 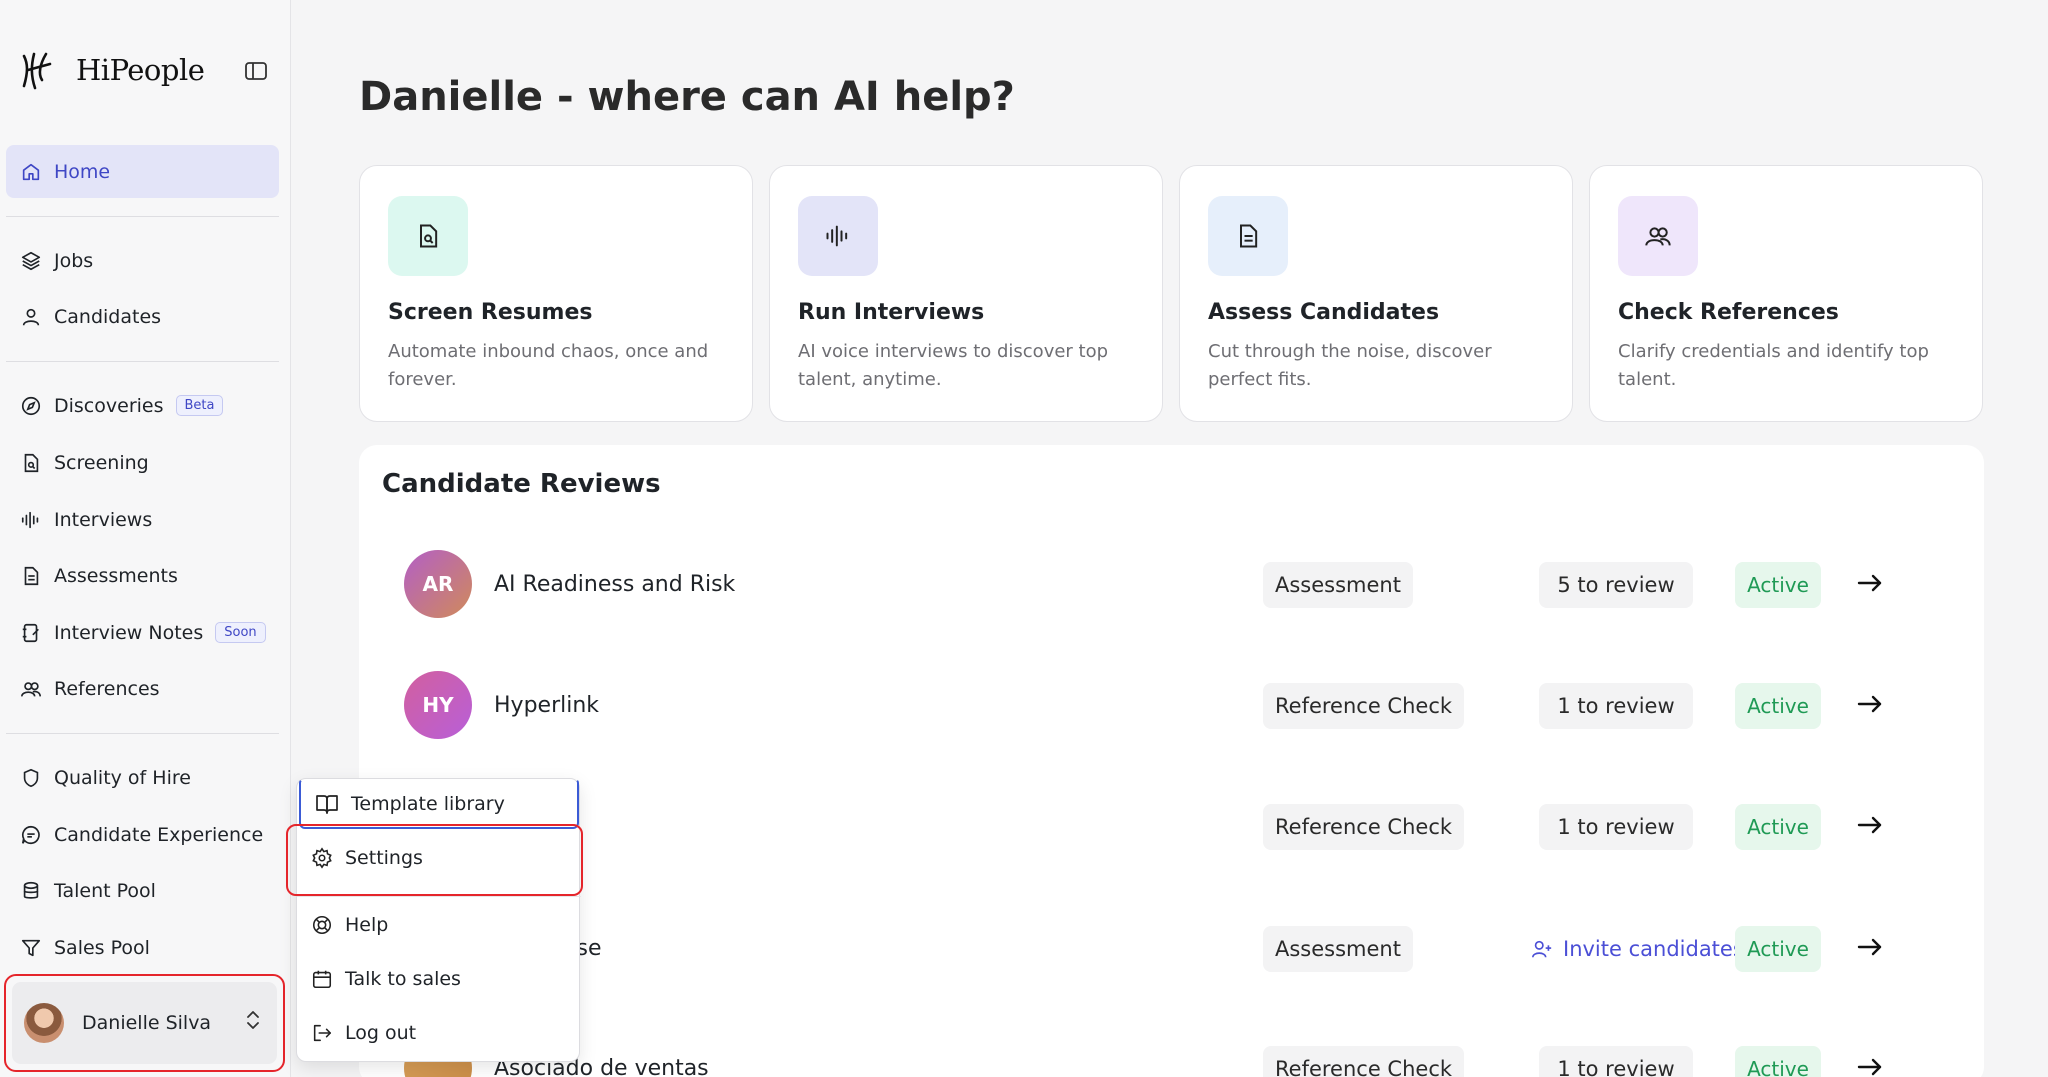 I want to click on sidebar-item-interview-notes: Interview Notes Soon, so click(x=142, y=632).